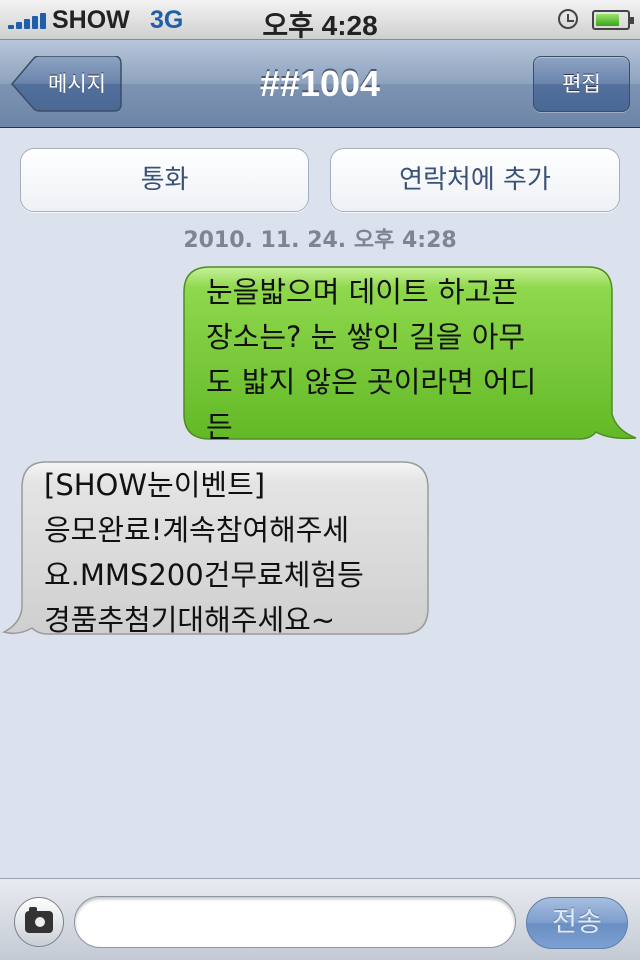 This screenshot has height=960, width=640. Describe the element at coordinates (295, 922) in the screenshot. I see `message-text-field` at that location.